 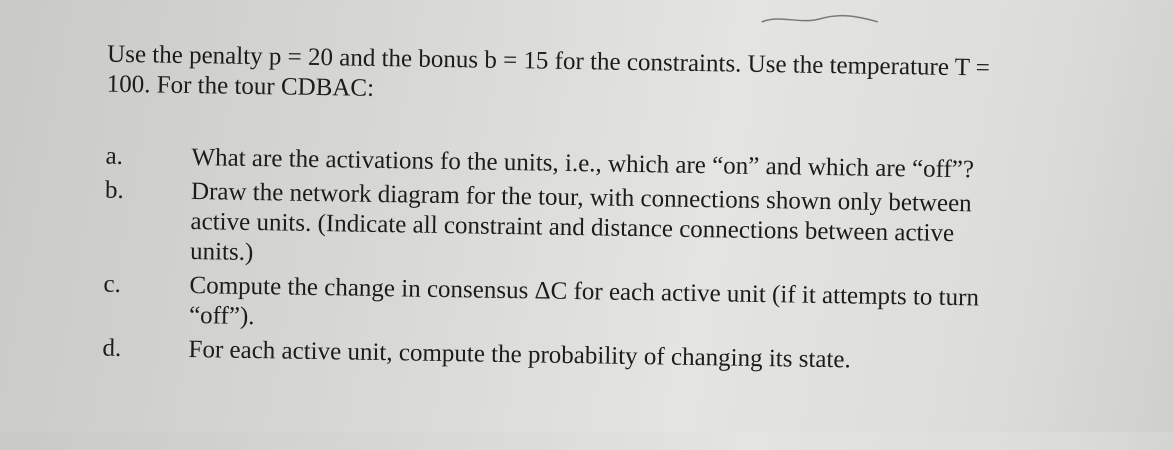 What do you see at coordinates (114, 156) in the screenshot?
I see `item-marker: a.` at bounding box center [114, 156].